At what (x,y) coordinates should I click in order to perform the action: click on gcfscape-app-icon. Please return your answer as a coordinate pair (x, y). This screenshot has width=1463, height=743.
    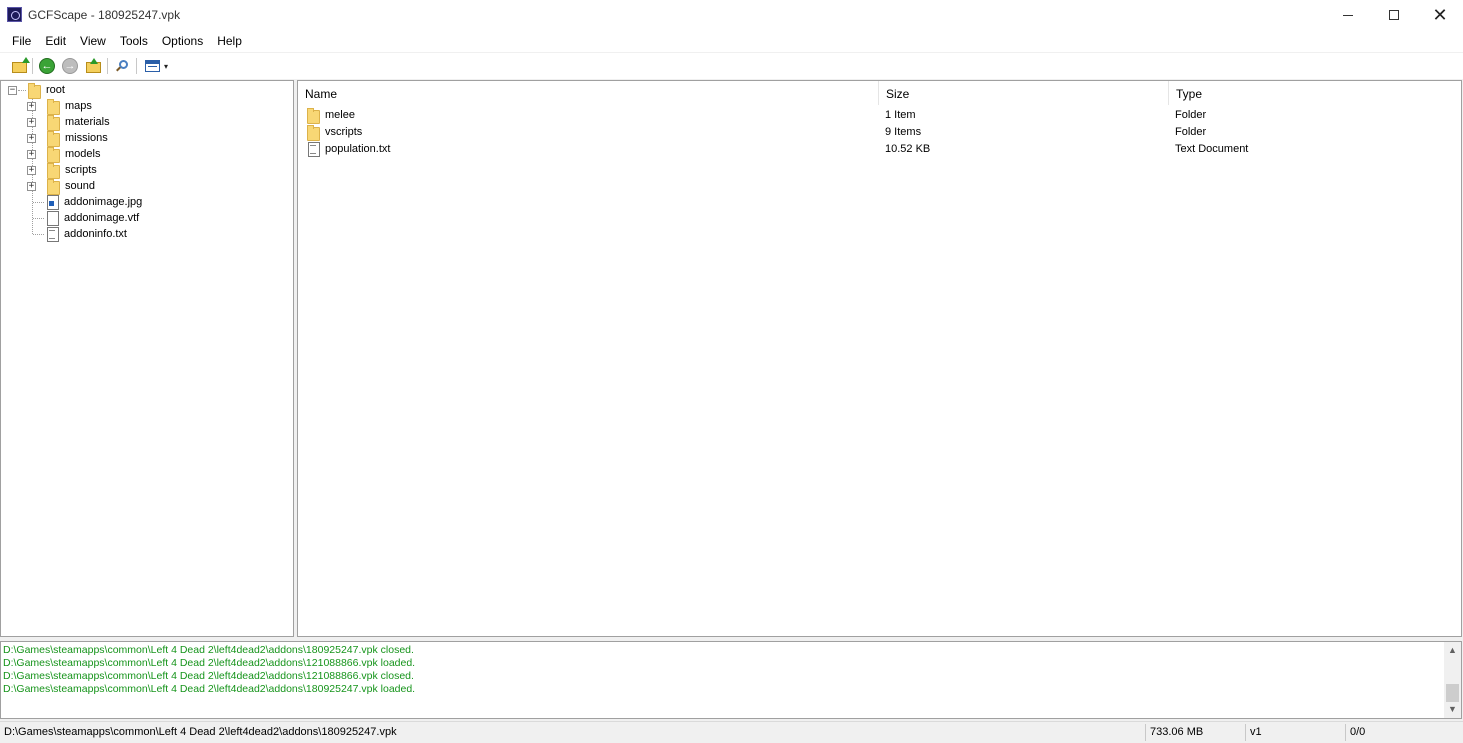
    Looking at the image, I should click on (14, 14).